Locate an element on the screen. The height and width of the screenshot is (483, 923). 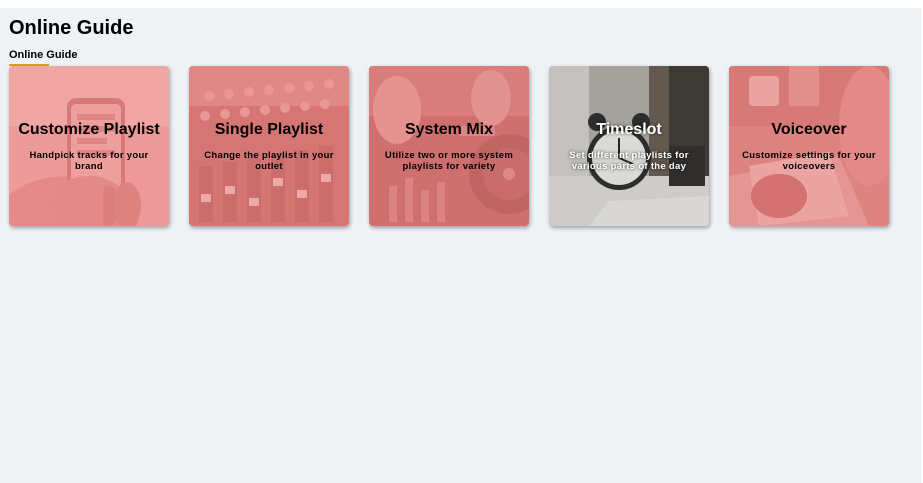
card-description: Customize settings for your voiceovers is located at coordinates (809, 161).